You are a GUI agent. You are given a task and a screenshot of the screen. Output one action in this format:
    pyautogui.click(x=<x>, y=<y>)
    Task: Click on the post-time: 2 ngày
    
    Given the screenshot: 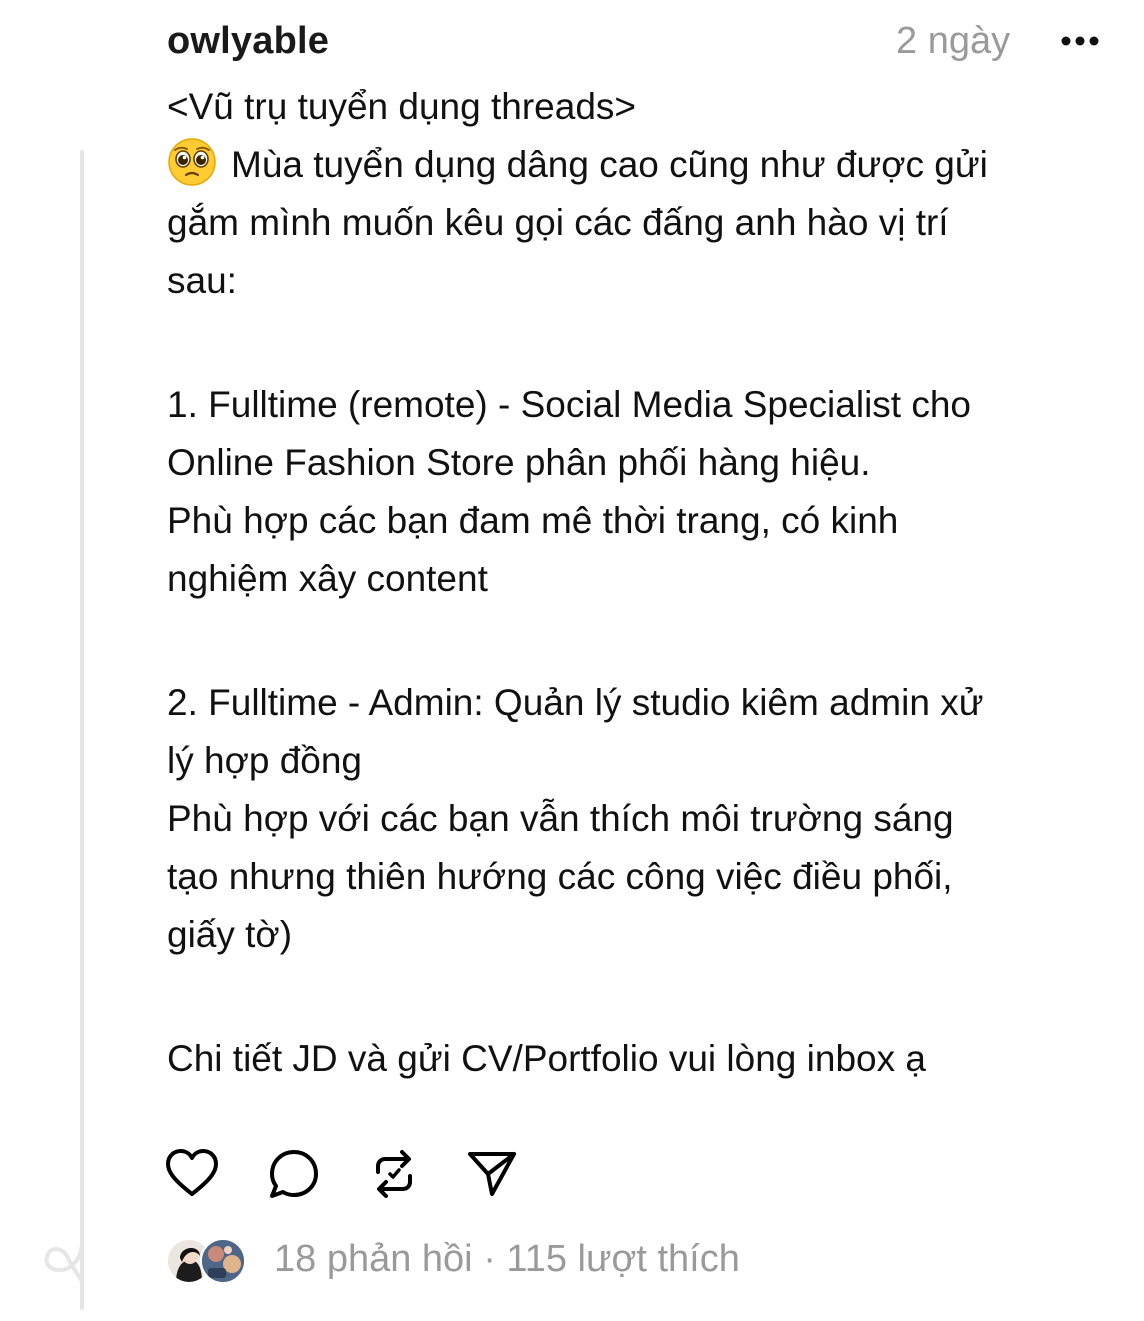 What is the action you would take?
    pyautogui.click(x=953, y=41)
    